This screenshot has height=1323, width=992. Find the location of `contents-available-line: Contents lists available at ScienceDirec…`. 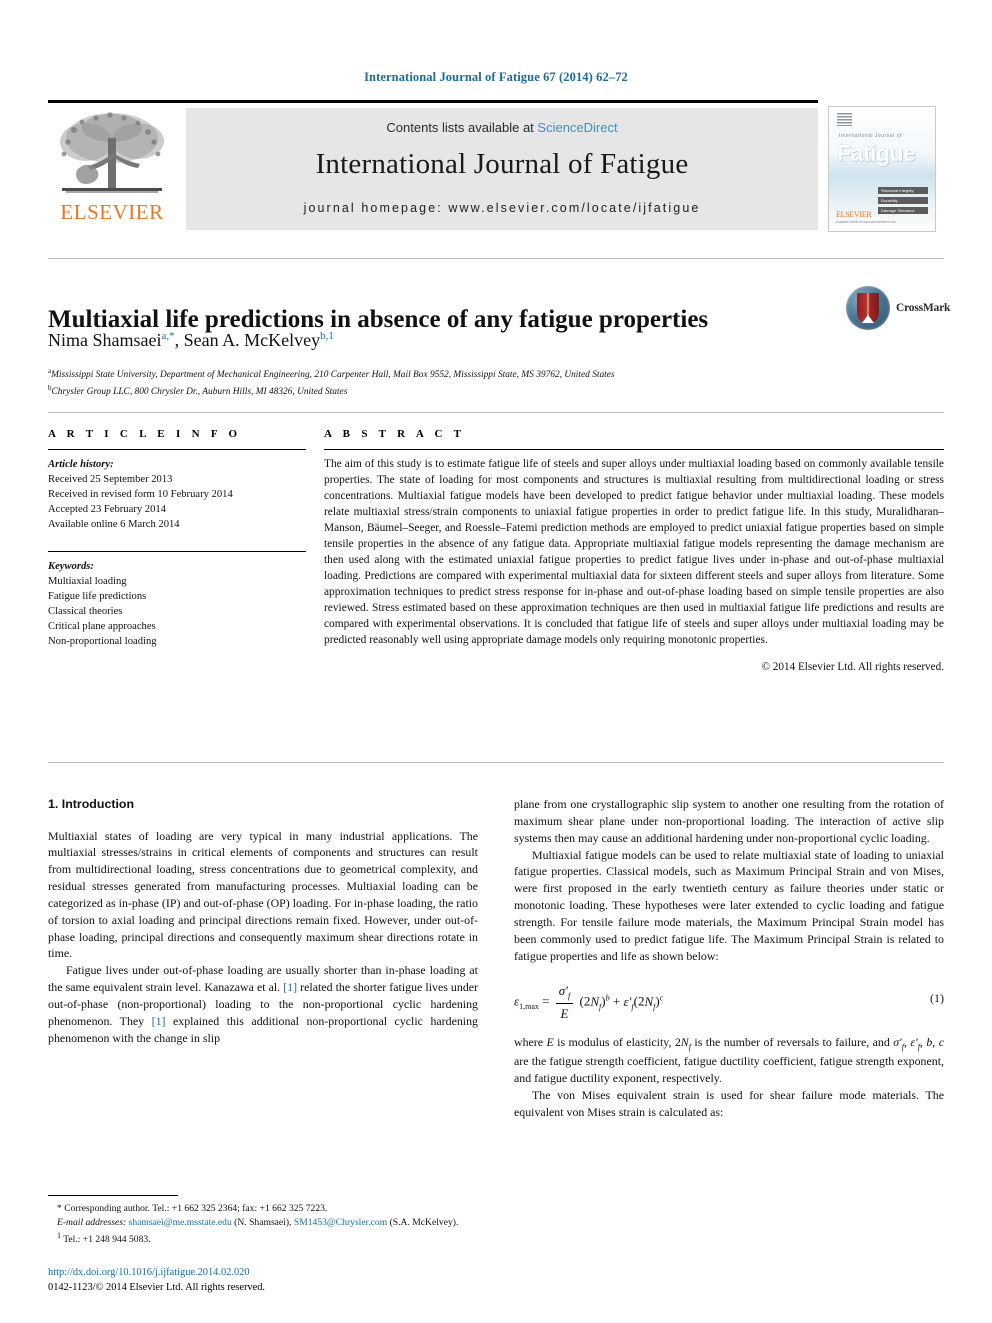

contents-available-line: Contents lists available at ScienceDirec… is located at coordinates (502, 127).